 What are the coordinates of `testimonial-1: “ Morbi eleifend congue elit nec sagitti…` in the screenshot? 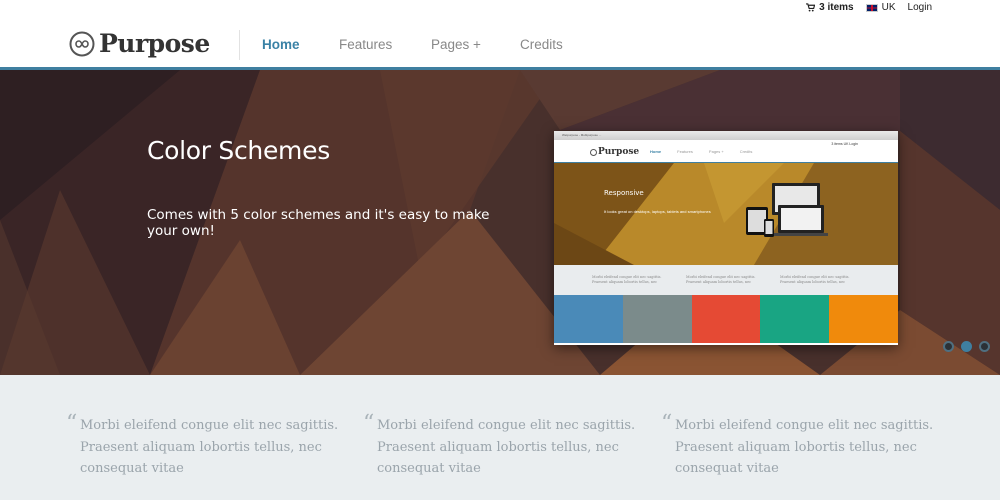 It's located at (203, 446).